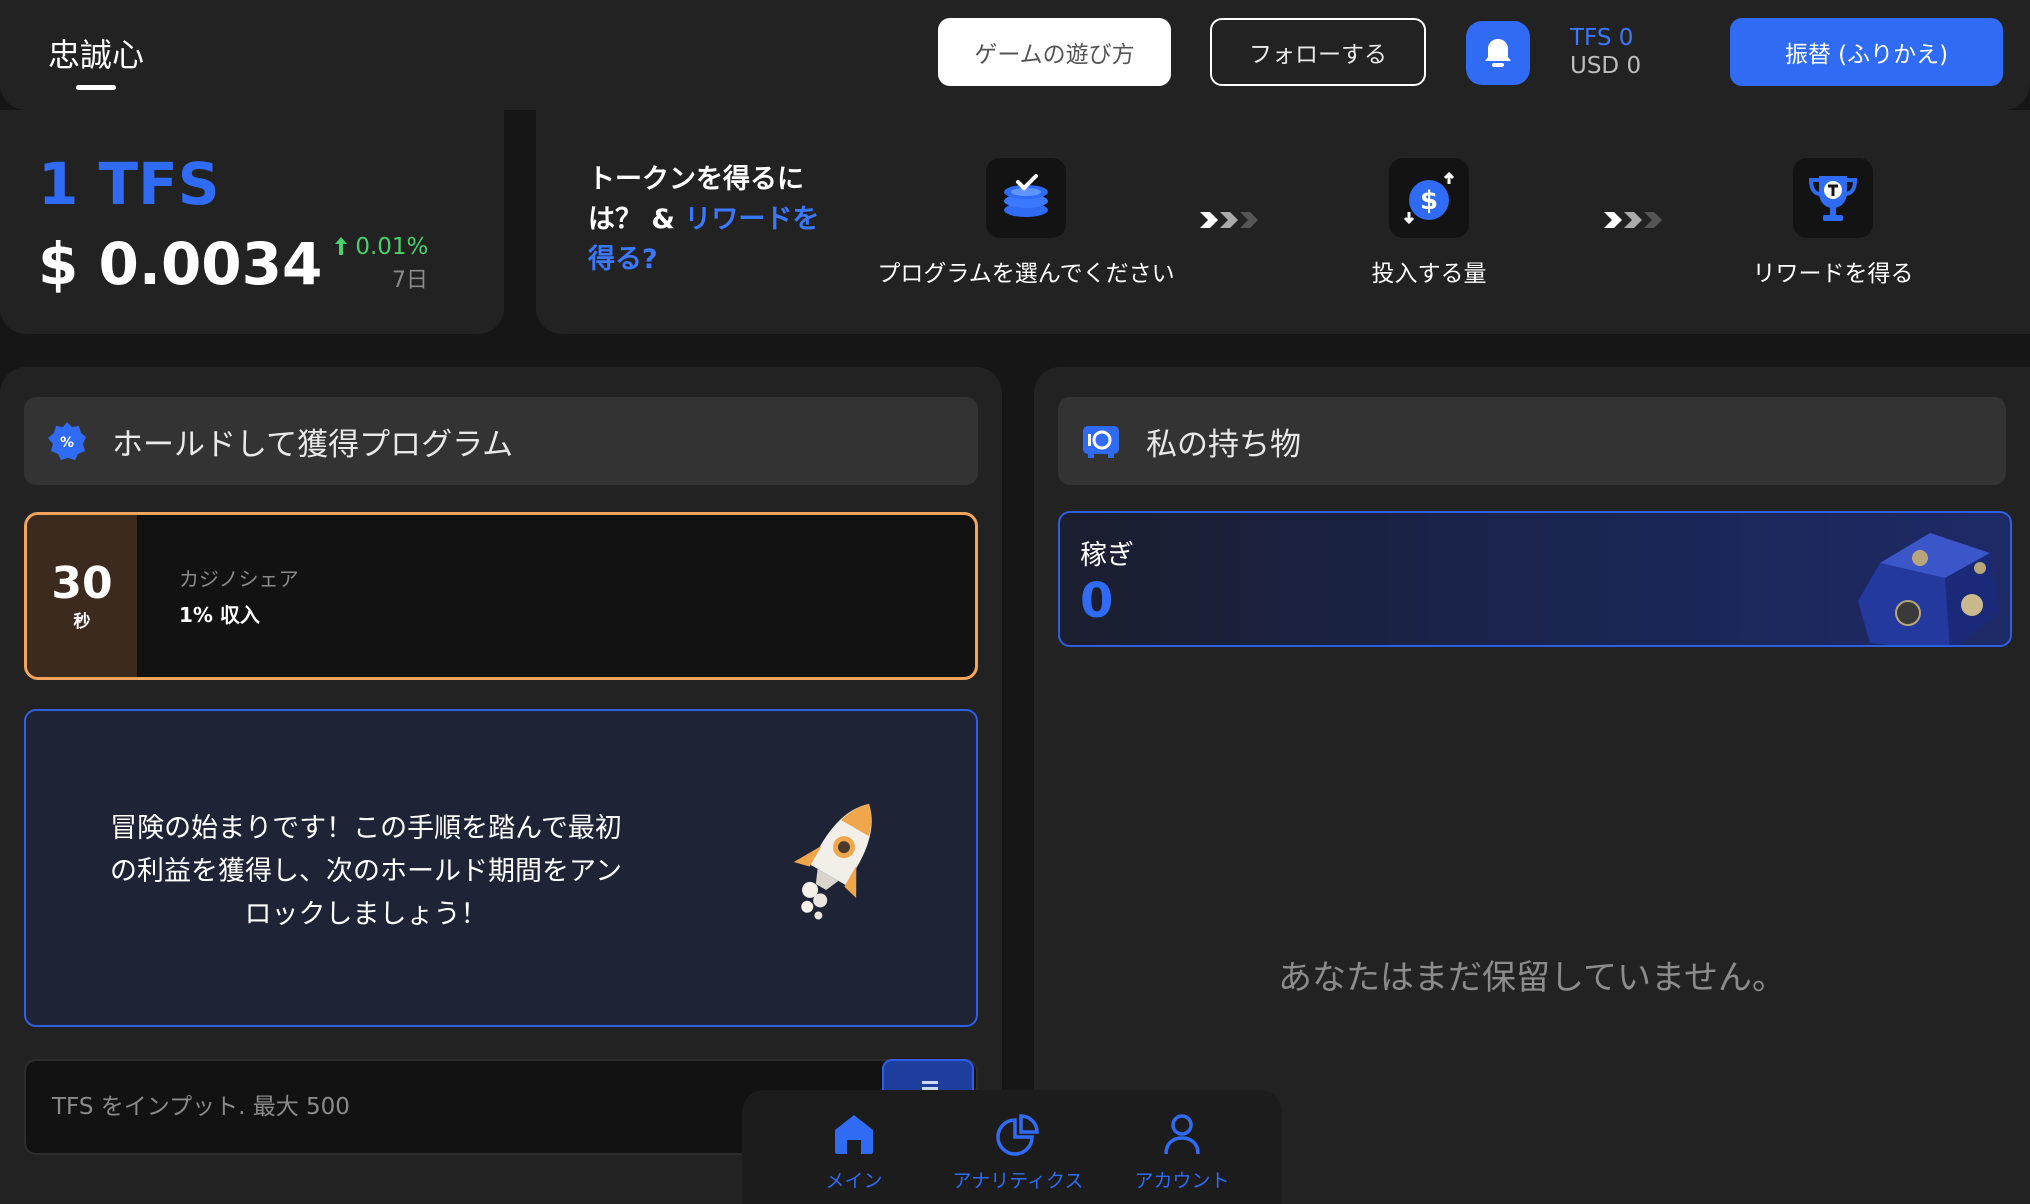 The width and height of the screenshot is (2030, 1204). I want to click on safe-icon, so click(1101, 441).